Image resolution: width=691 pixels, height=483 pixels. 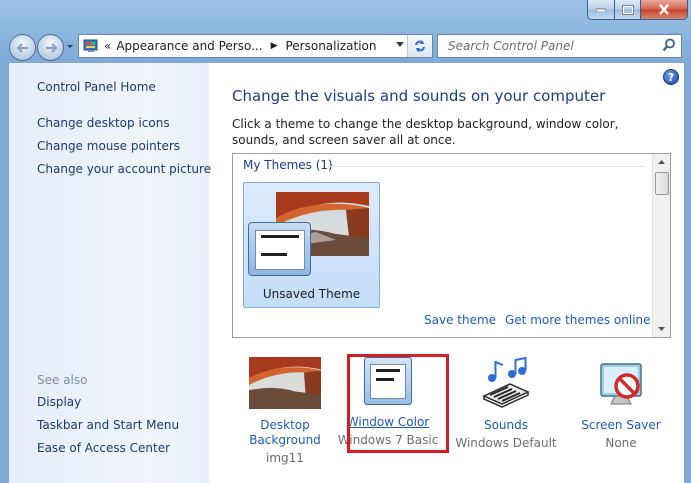 I want to click on recent-pages-chevron-icon, so click(x=70, y=46).